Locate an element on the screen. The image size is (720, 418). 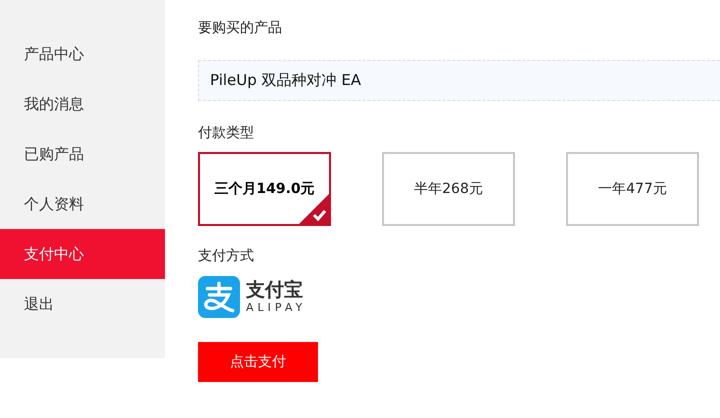
sidebar-item: 已购产品 is located at coordinates (82, 154).